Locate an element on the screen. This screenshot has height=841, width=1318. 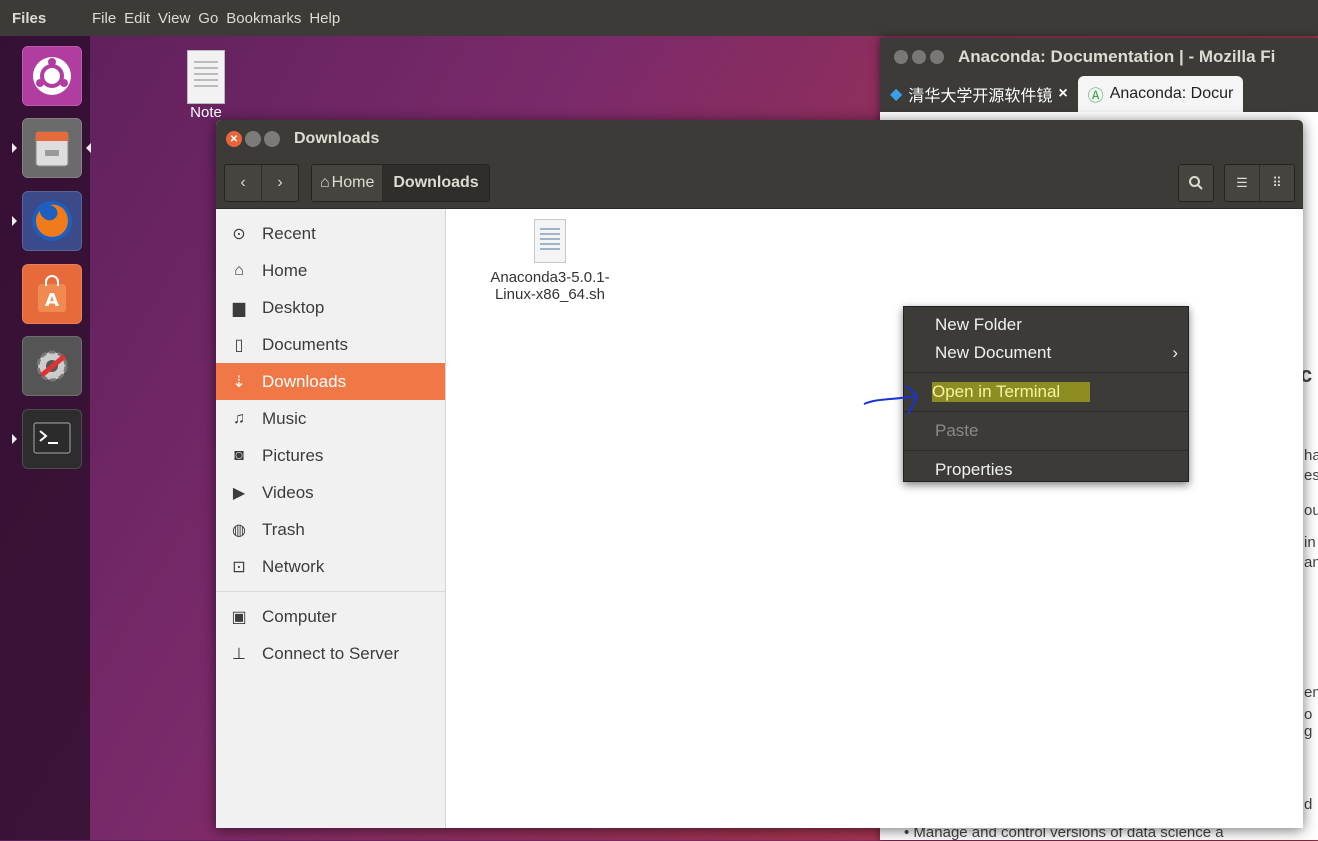
menu-item-new-folder: New Folder is located at coordinates (1046, 325).